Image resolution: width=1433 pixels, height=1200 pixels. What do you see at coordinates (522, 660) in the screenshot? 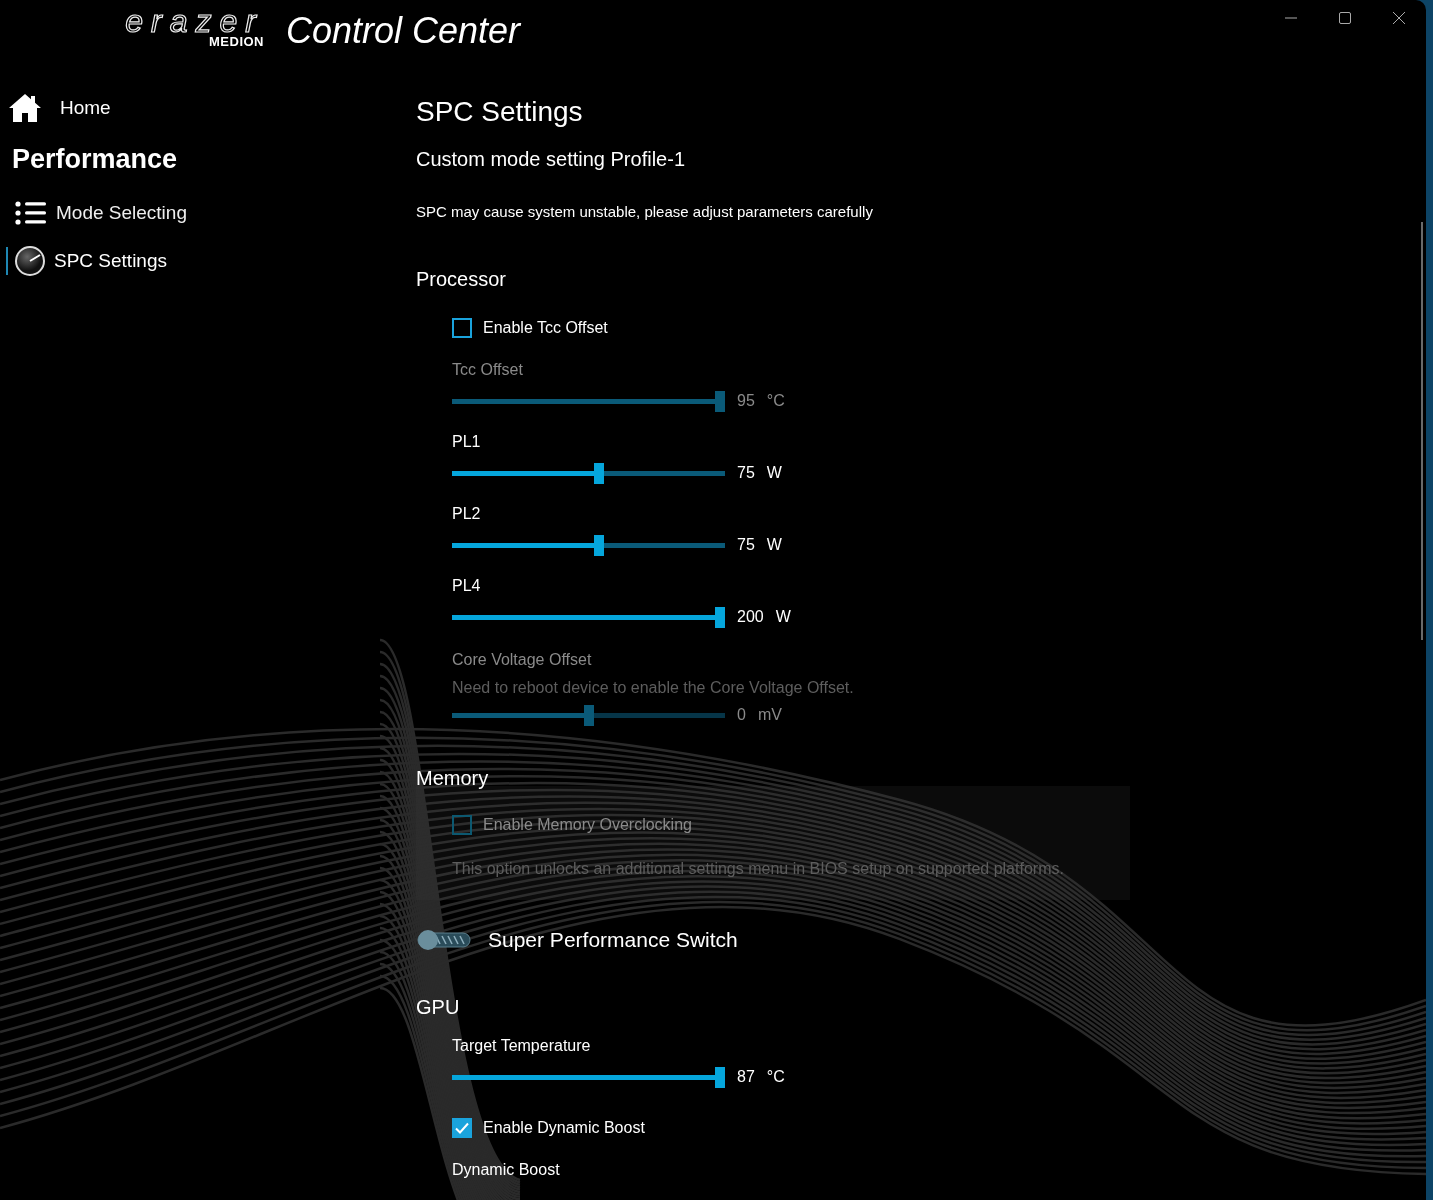
I see `slider-label: Core Voltage Offset` at bounding box center [522, 660].